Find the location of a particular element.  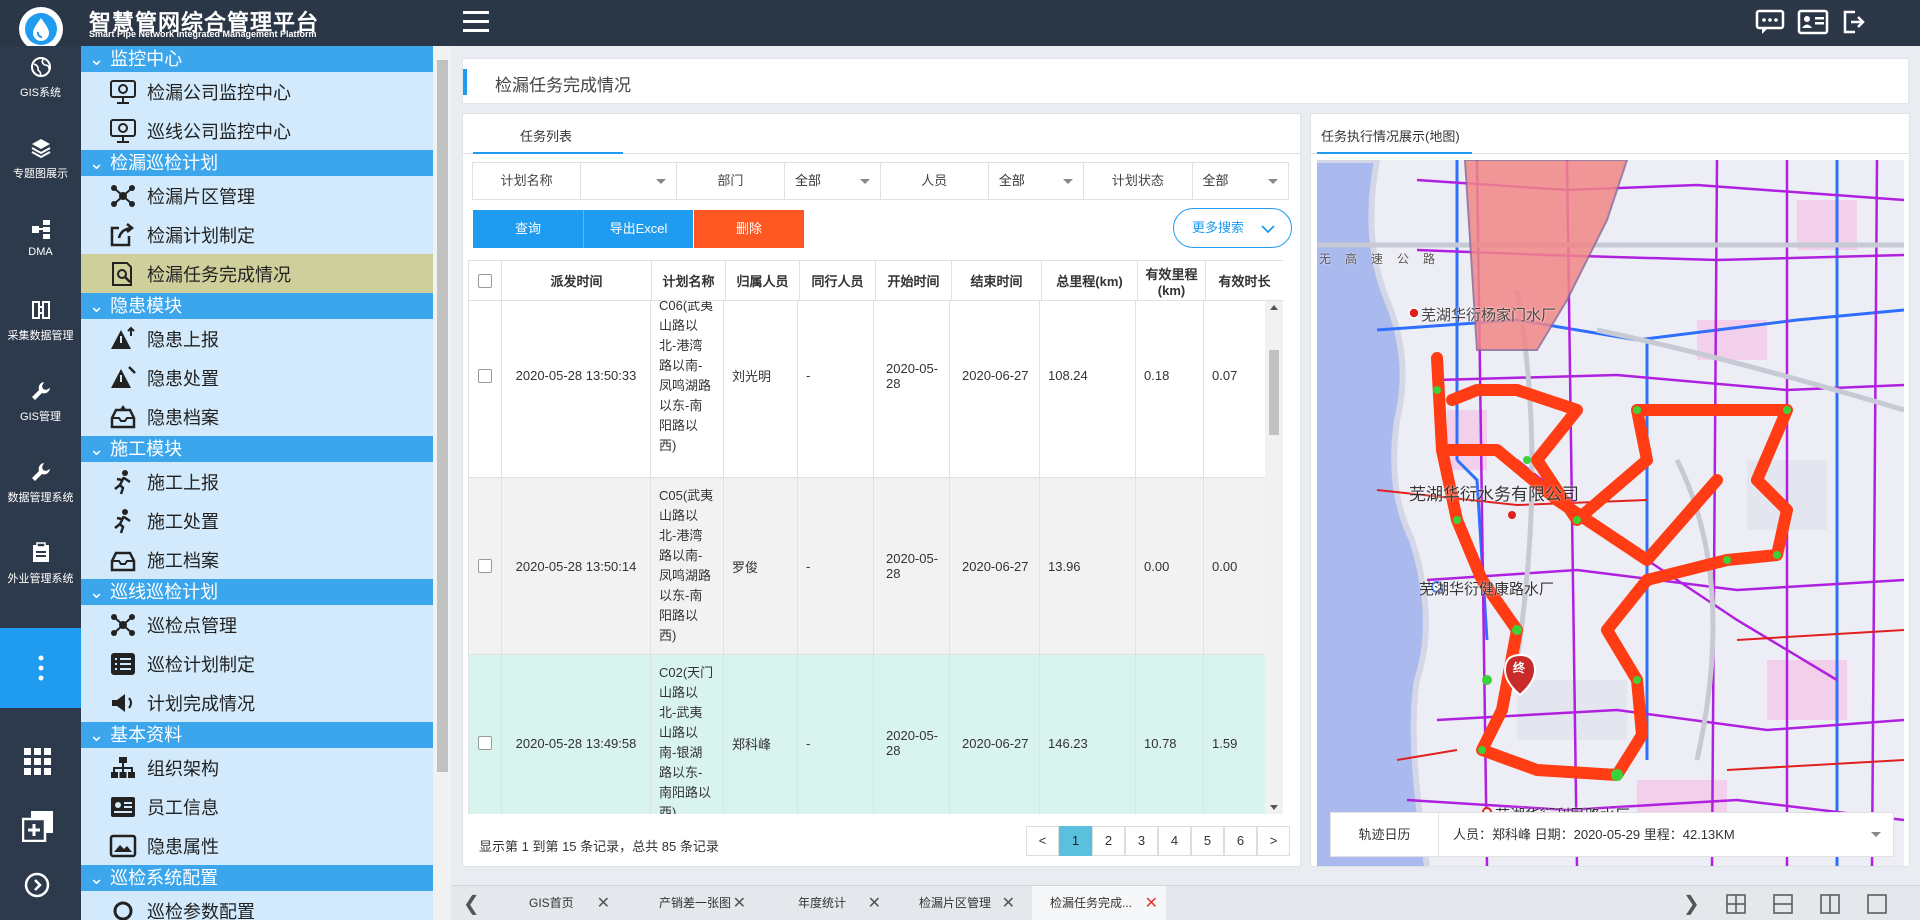

page-next: > is located at coordinates (1273, 841).